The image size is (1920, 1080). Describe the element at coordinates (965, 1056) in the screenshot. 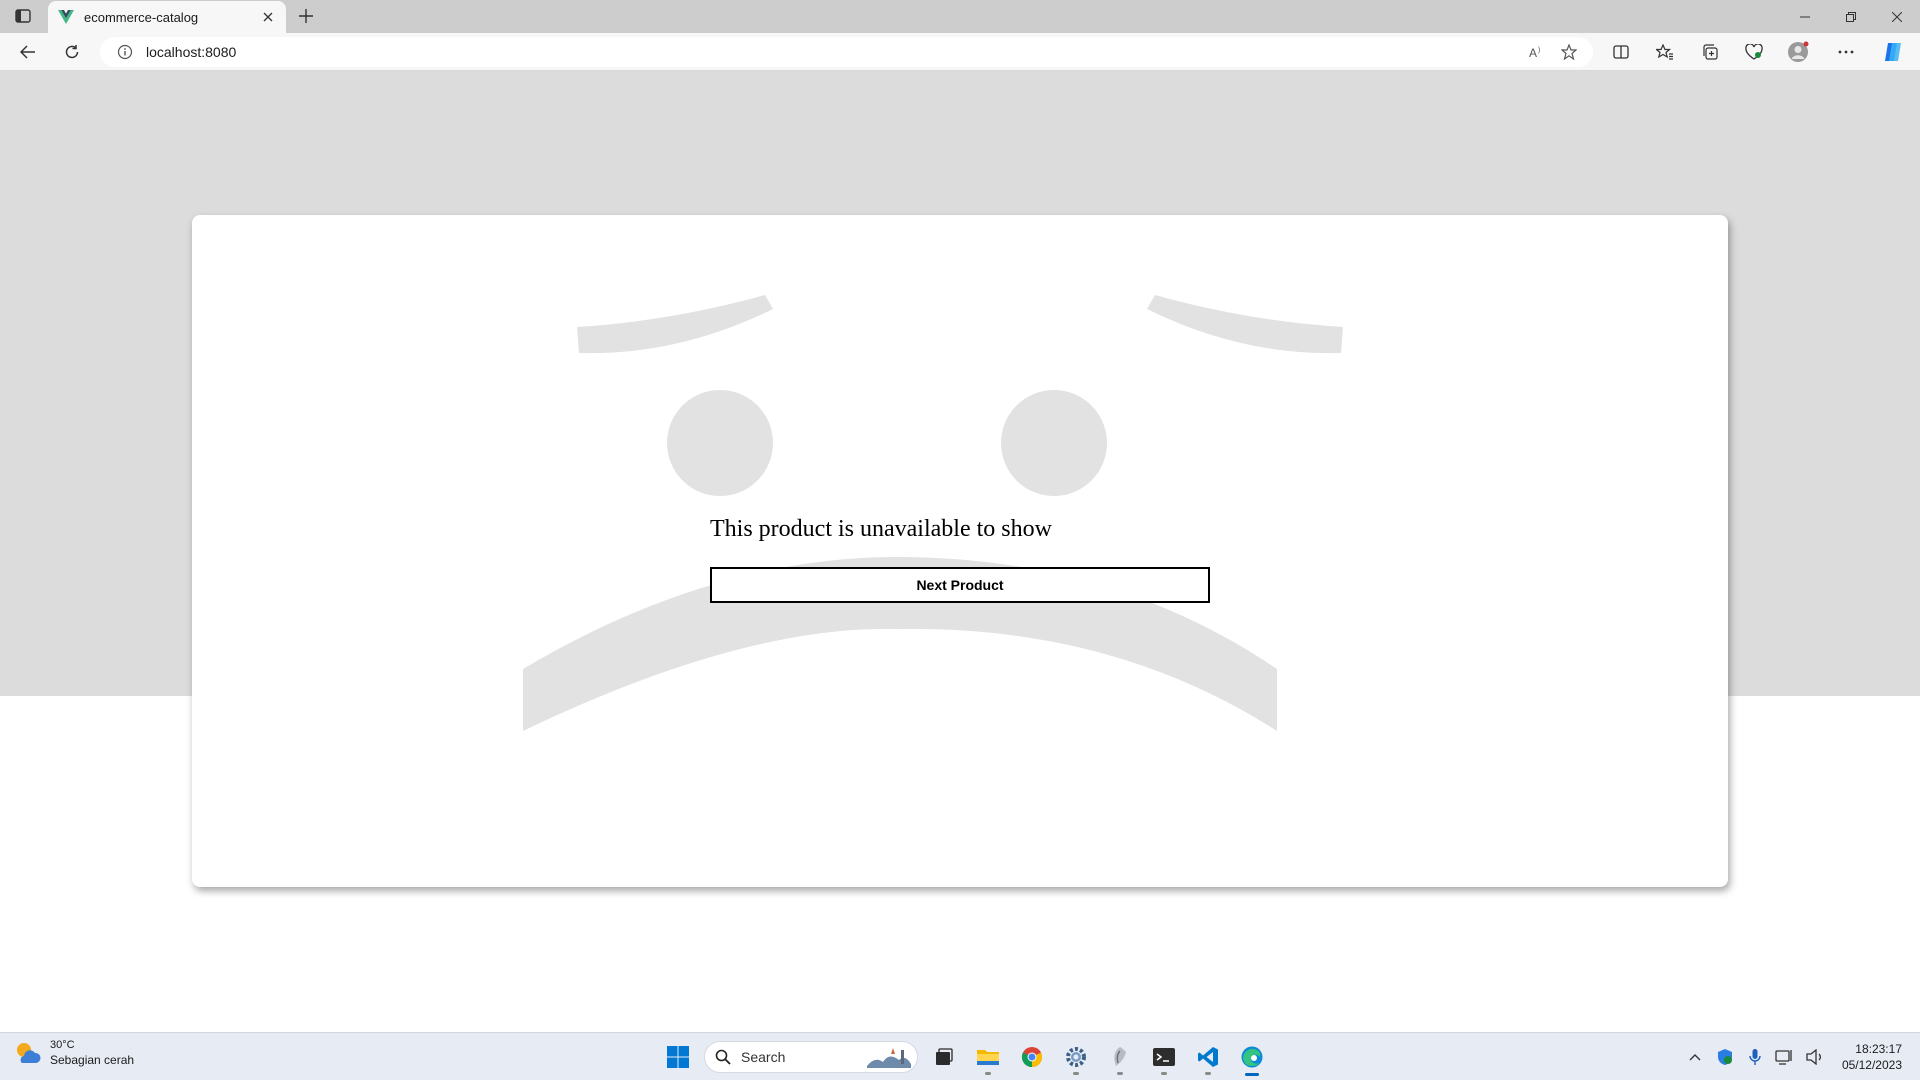

I see `taskbar-apps: Search` at that location.